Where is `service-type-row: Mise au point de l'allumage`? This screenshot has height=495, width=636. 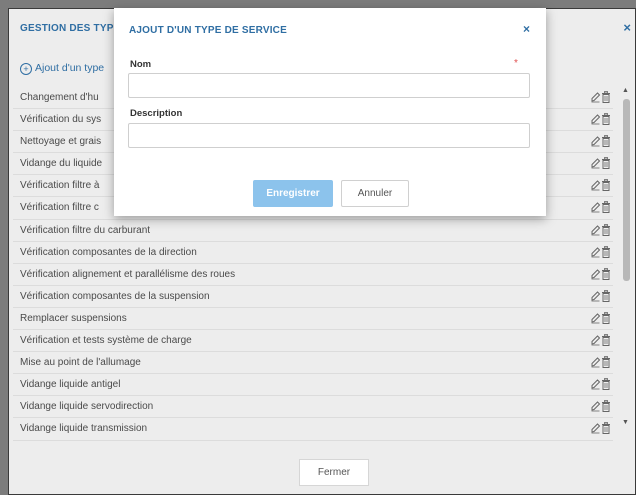 service-type-row: Mise au point de l'allumage is located at coordinates (313, 363).